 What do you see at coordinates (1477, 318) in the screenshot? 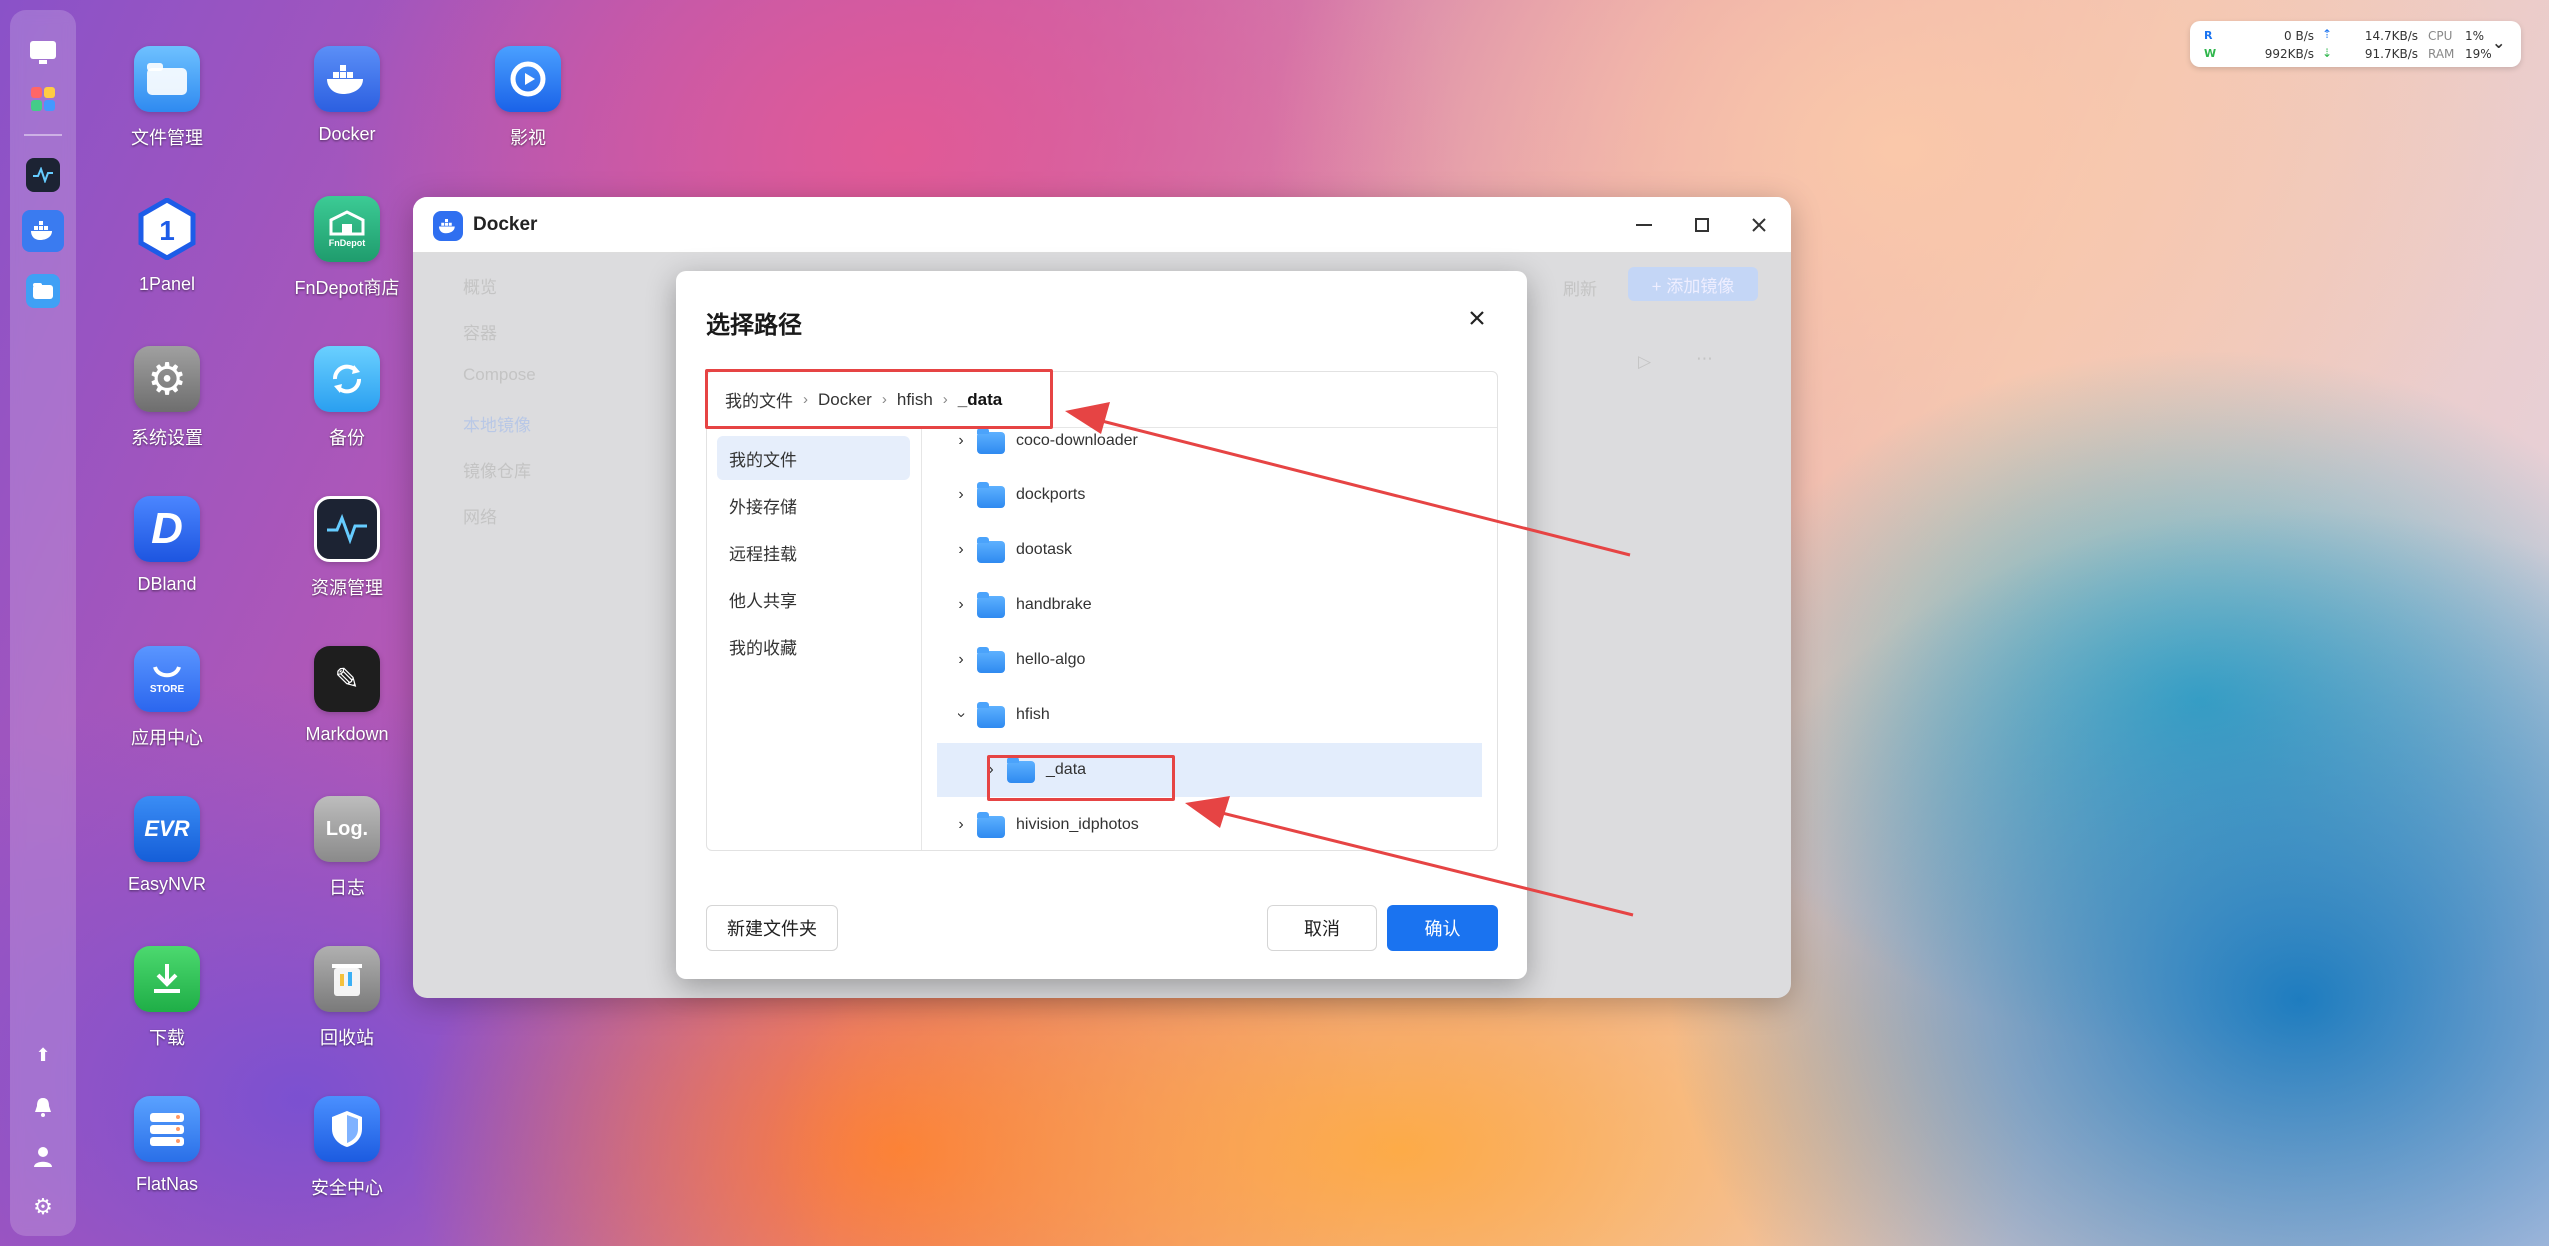
I see `close-icon` at bounding box center [1477, 318].